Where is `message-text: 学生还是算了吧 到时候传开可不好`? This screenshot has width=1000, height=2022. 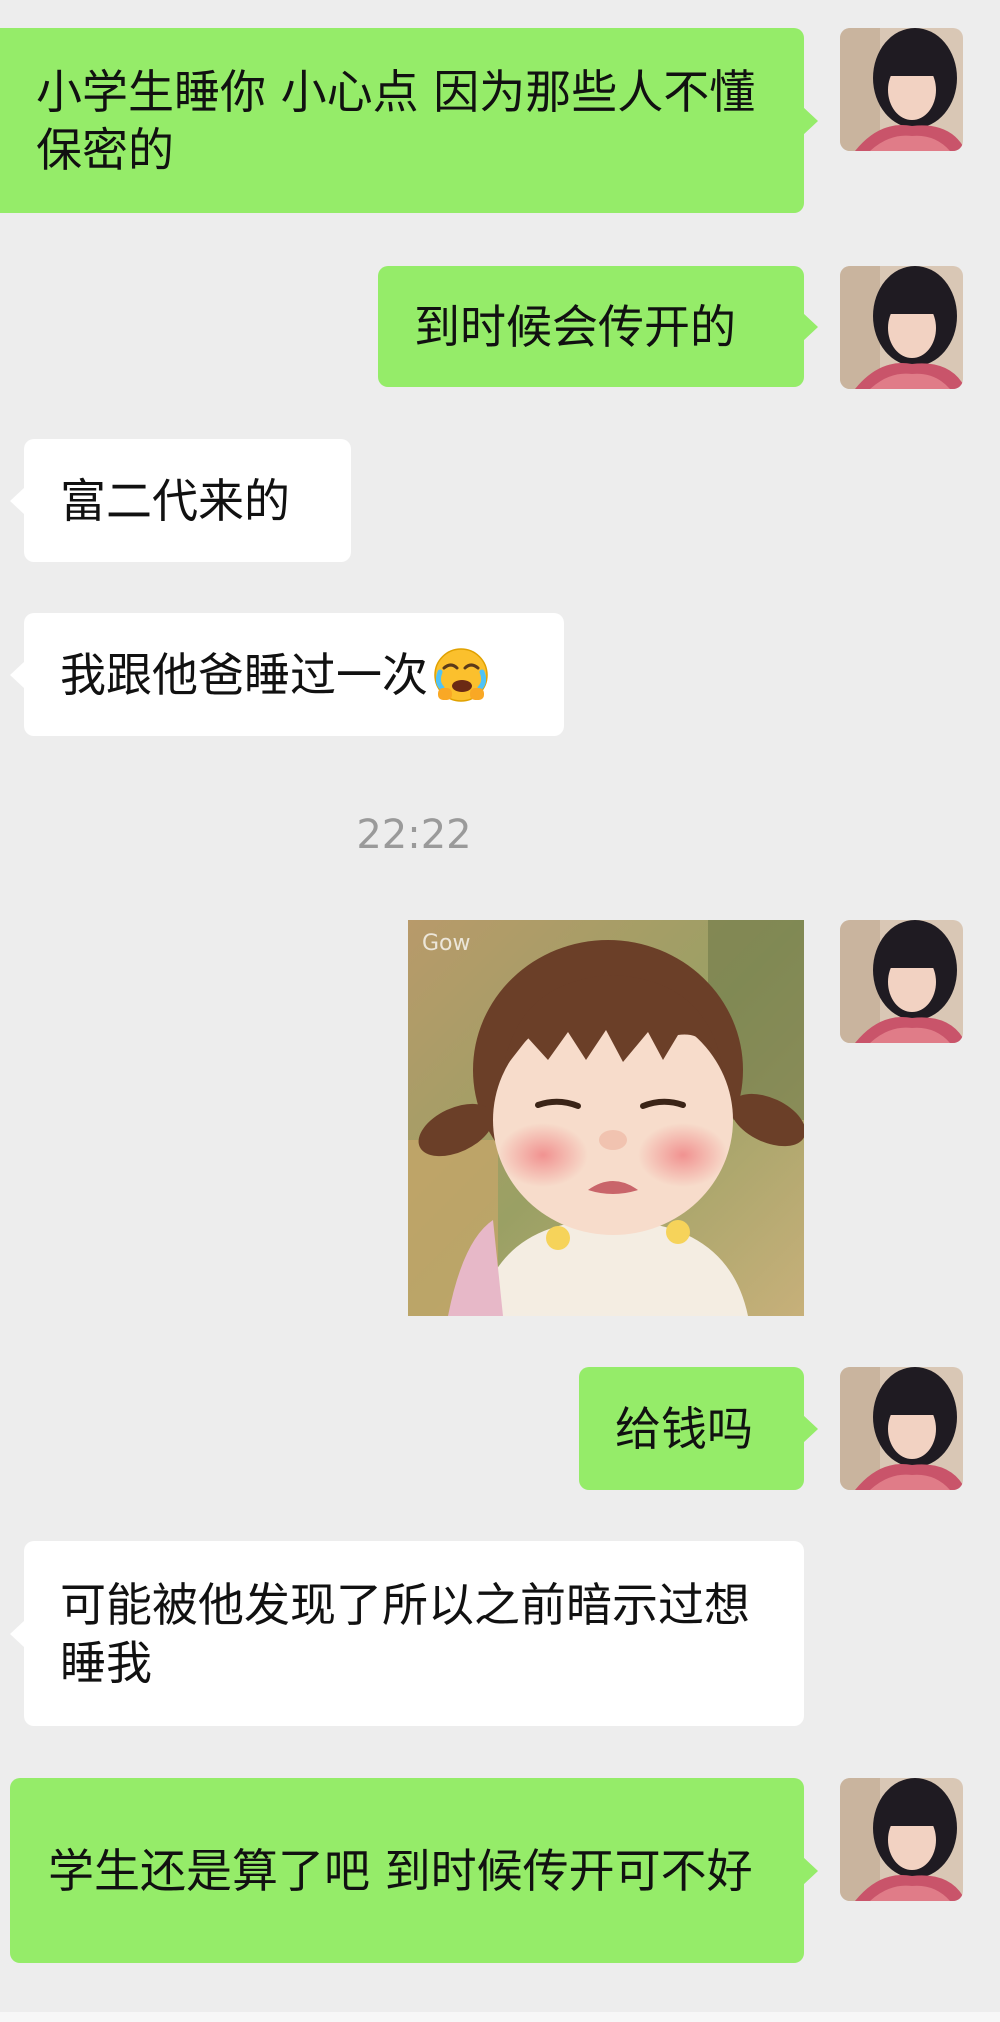 message-text: 学生还是算了吧 到时候传开可不好 is located at coordinates (400, 1870).